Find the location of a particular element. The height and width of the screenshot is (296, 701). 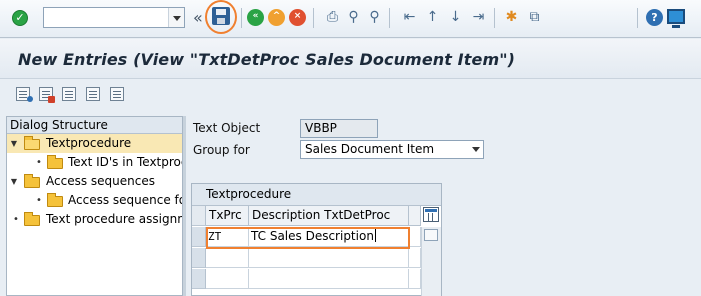

next-entry-icon is located at coordinates (93, 94).